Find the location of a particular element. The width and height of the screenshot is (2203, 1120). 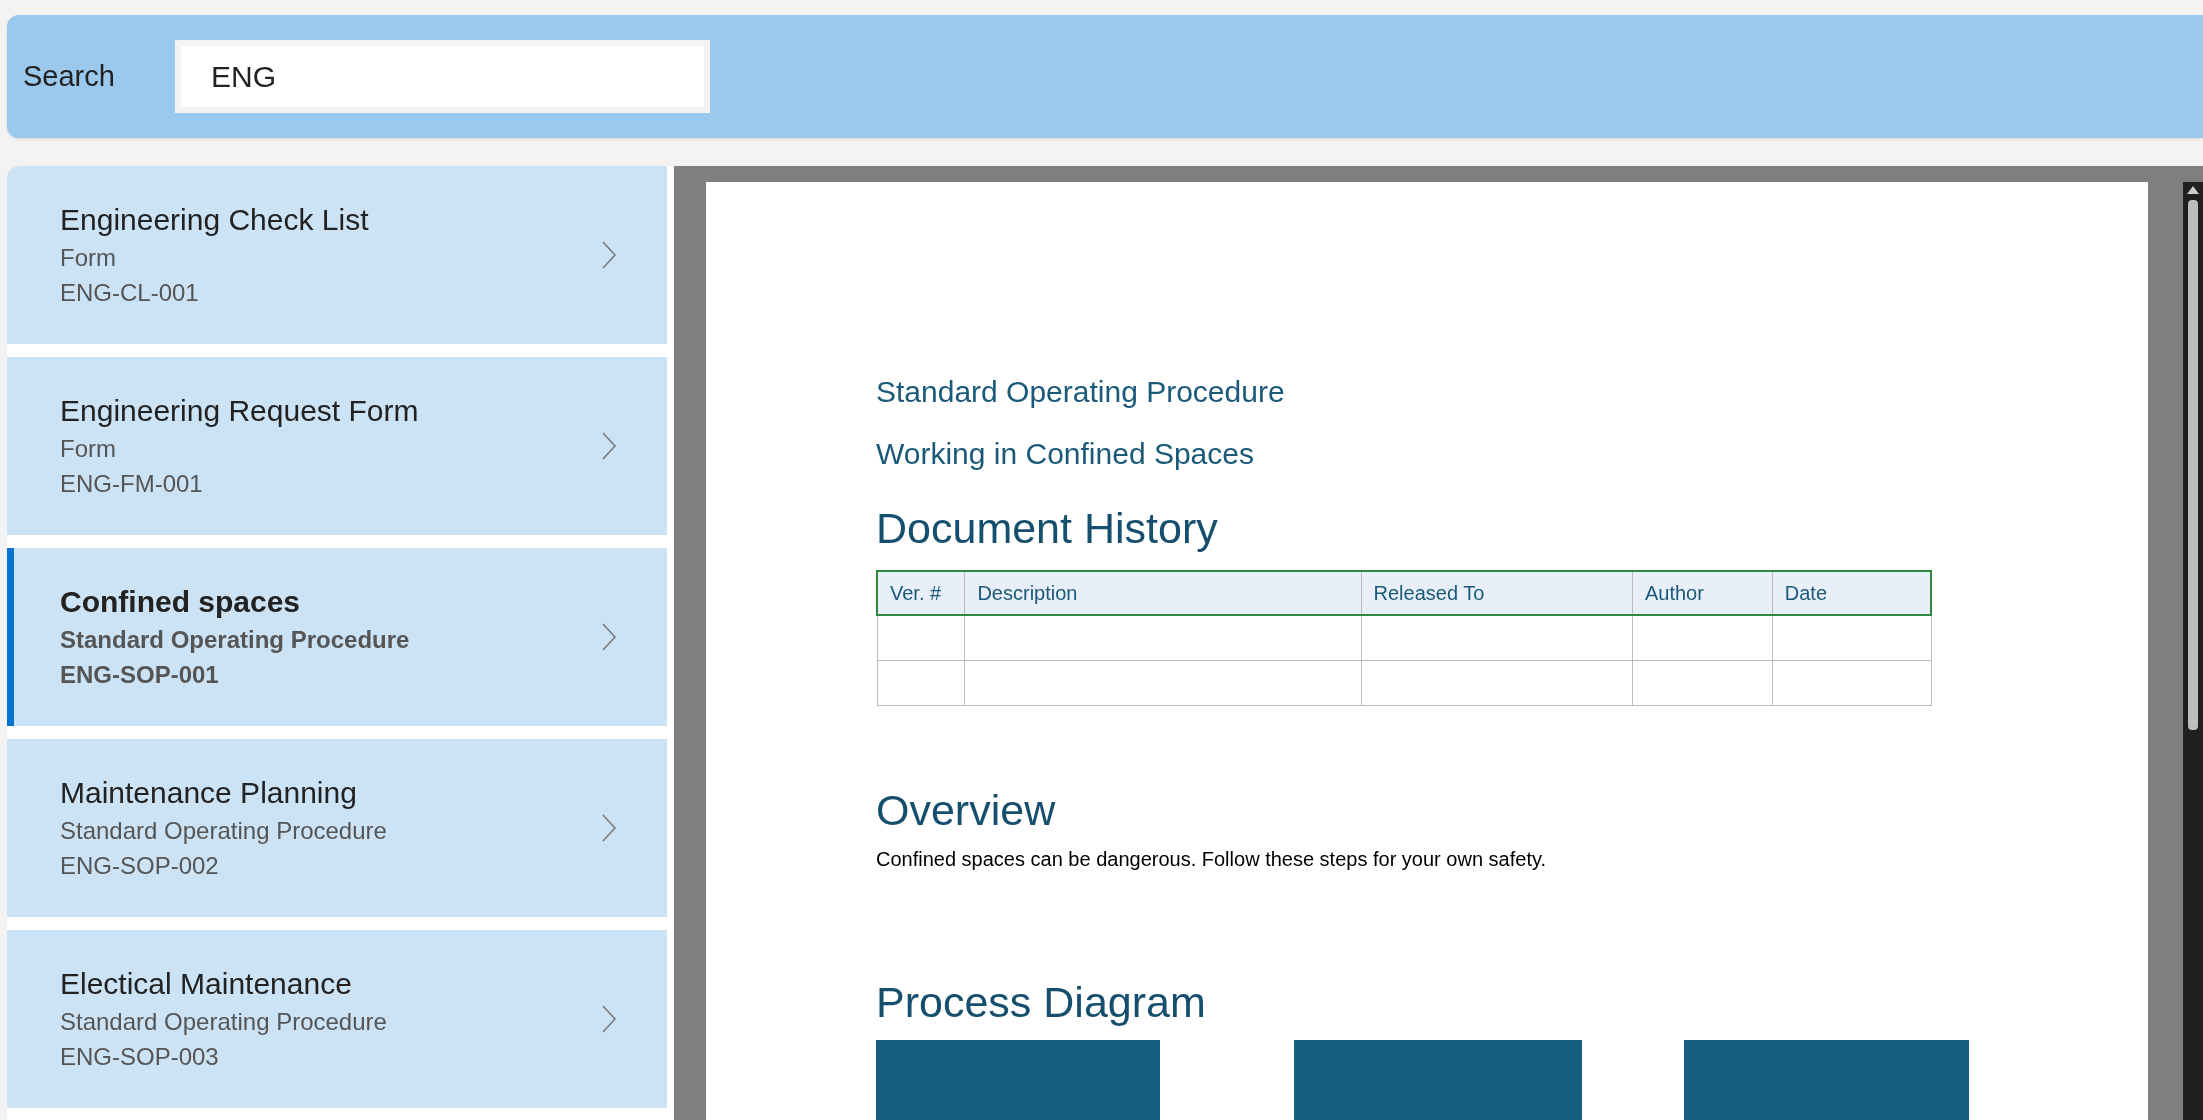

scroll-up-icon is located at coordinates (2193, 190).